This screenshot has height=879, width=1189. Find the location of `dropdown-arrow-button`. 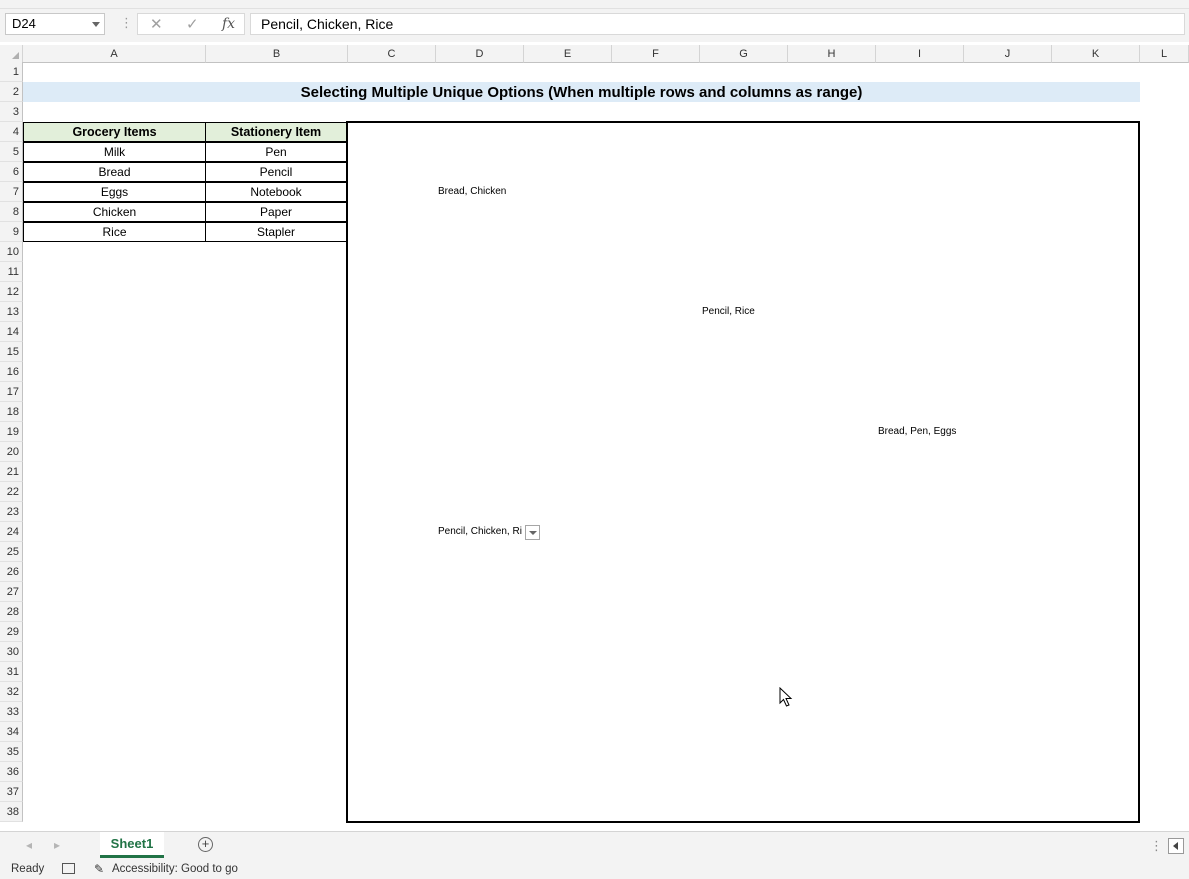

dropdown-arrow-button is located at coordinates (532, 532).